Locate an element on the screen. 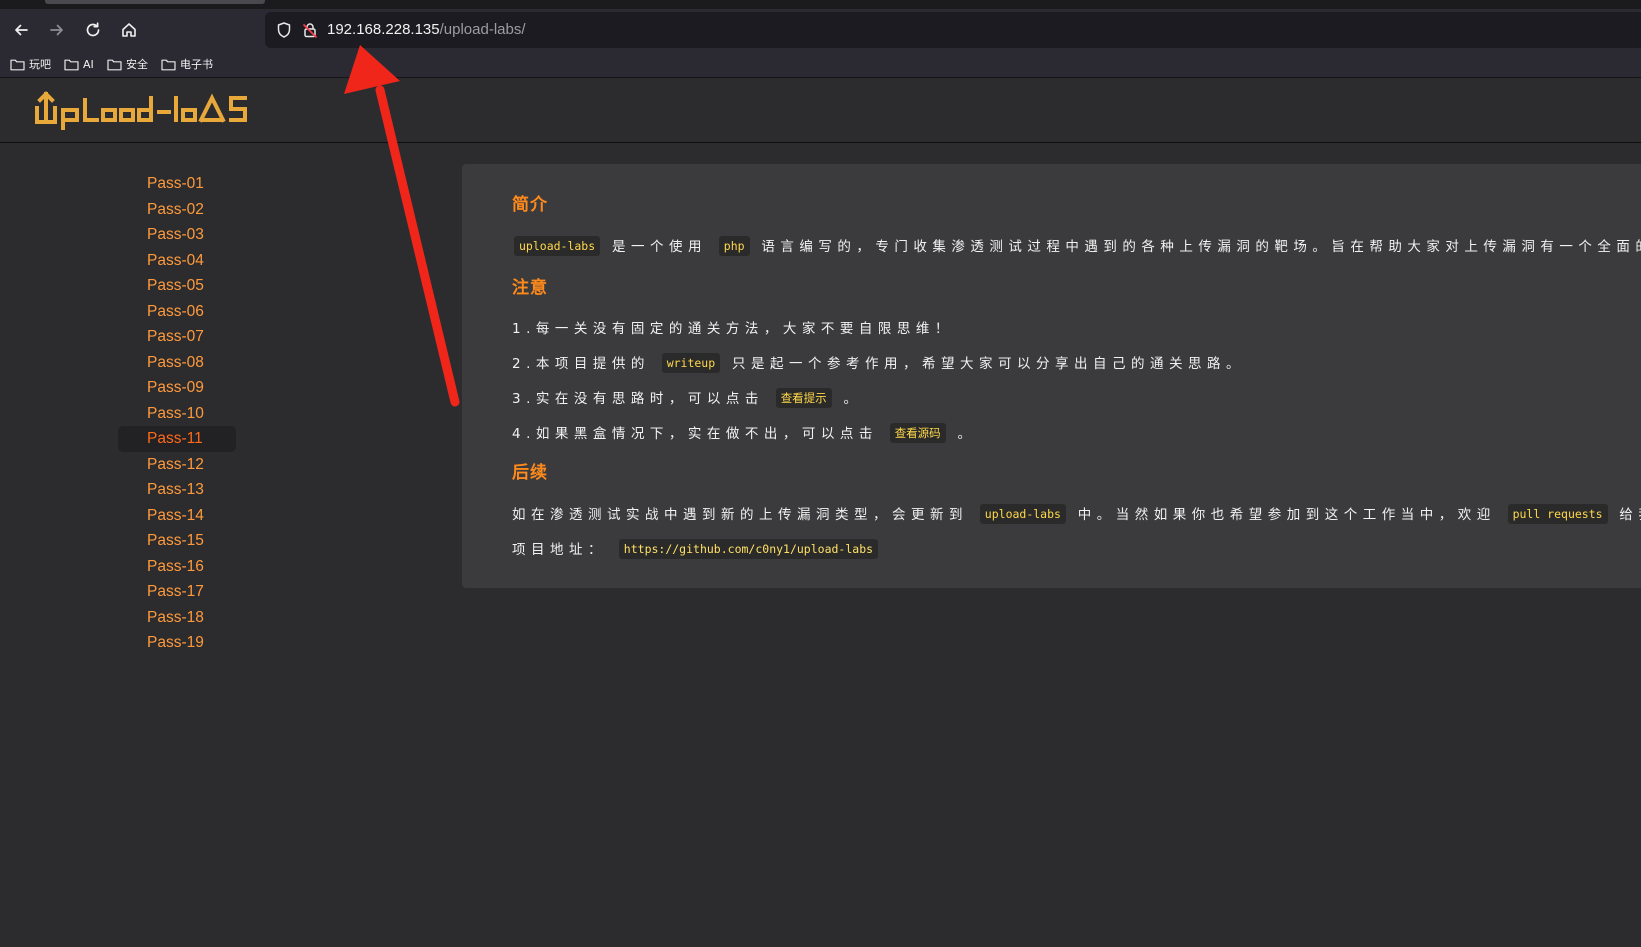 The image size is (1641, 947). arrow-right-icon is located at coordinates (56, 30).